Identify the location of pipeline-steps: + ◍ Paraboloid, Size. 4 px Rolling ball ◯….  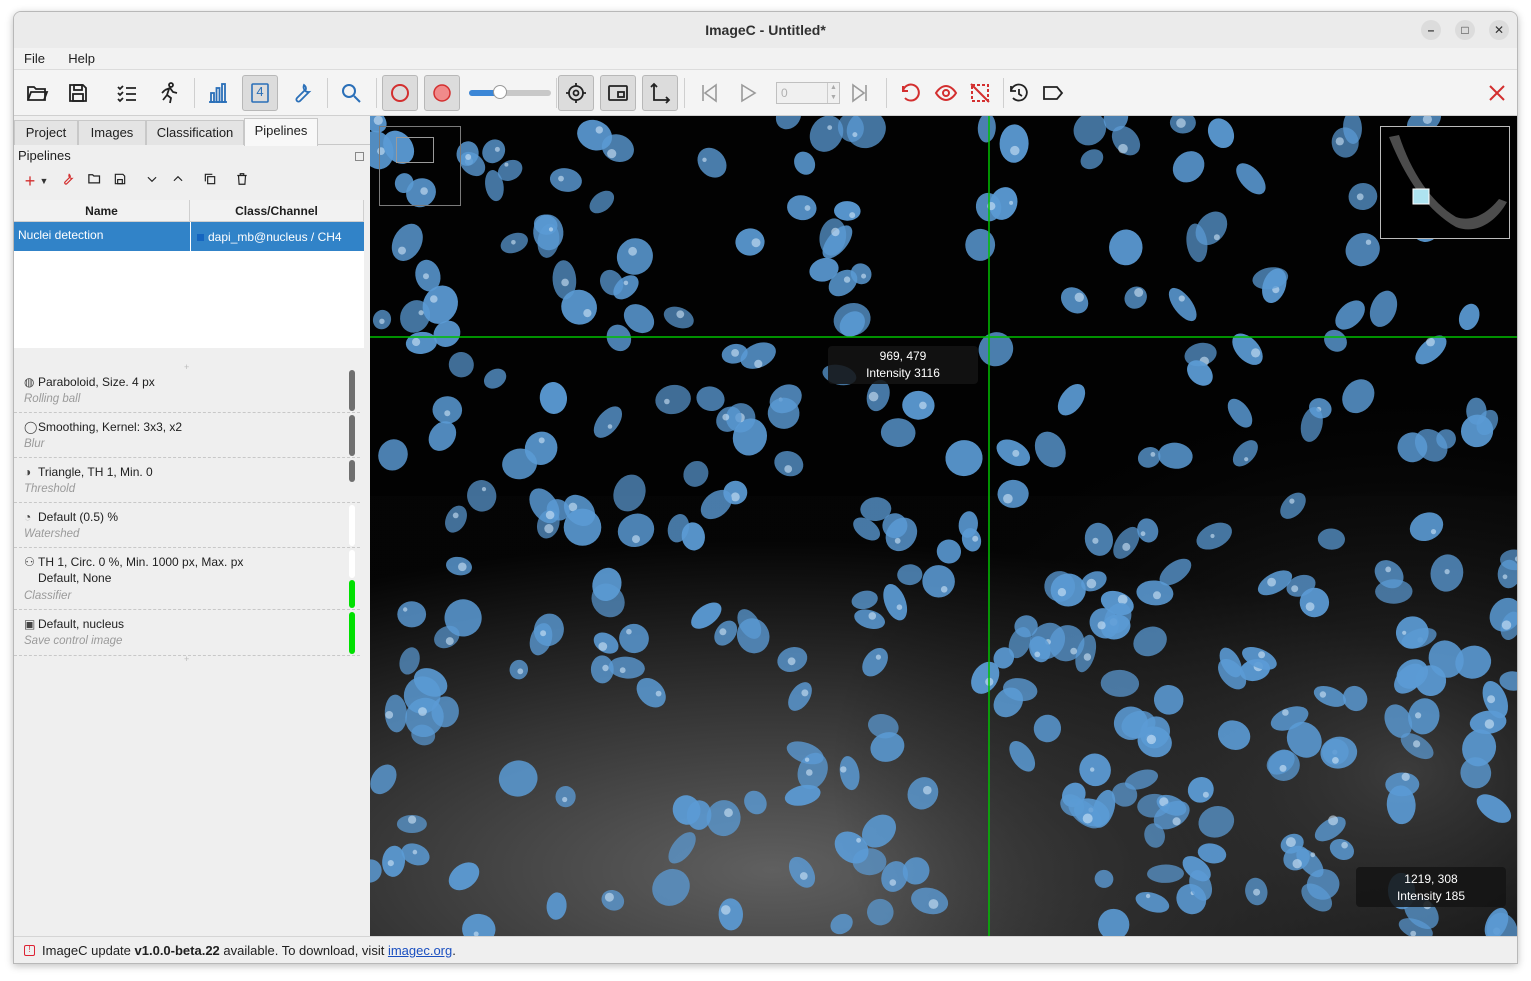
(192, 517).